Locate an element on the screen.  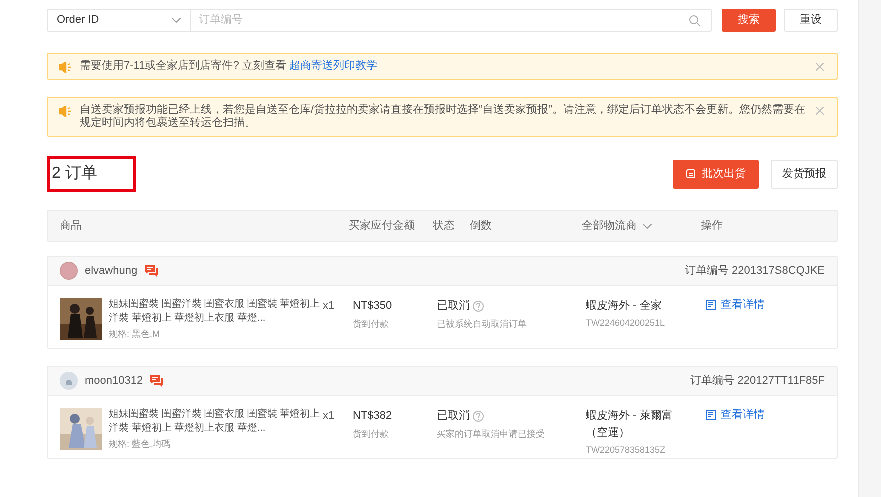
reset-button: 重设 is located at coordinates (811, 20).